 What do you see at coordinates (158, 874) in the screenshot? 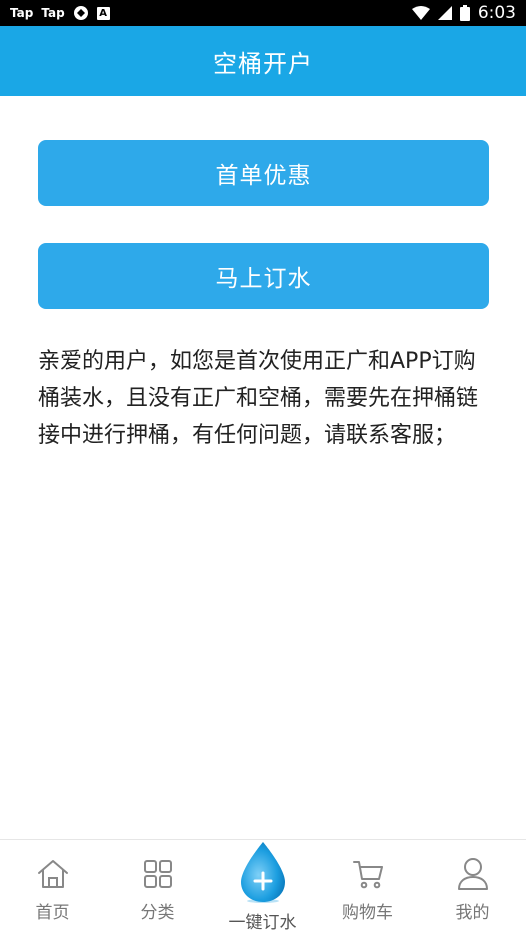
I see `grid-icon` at bounding box center [158, 874].